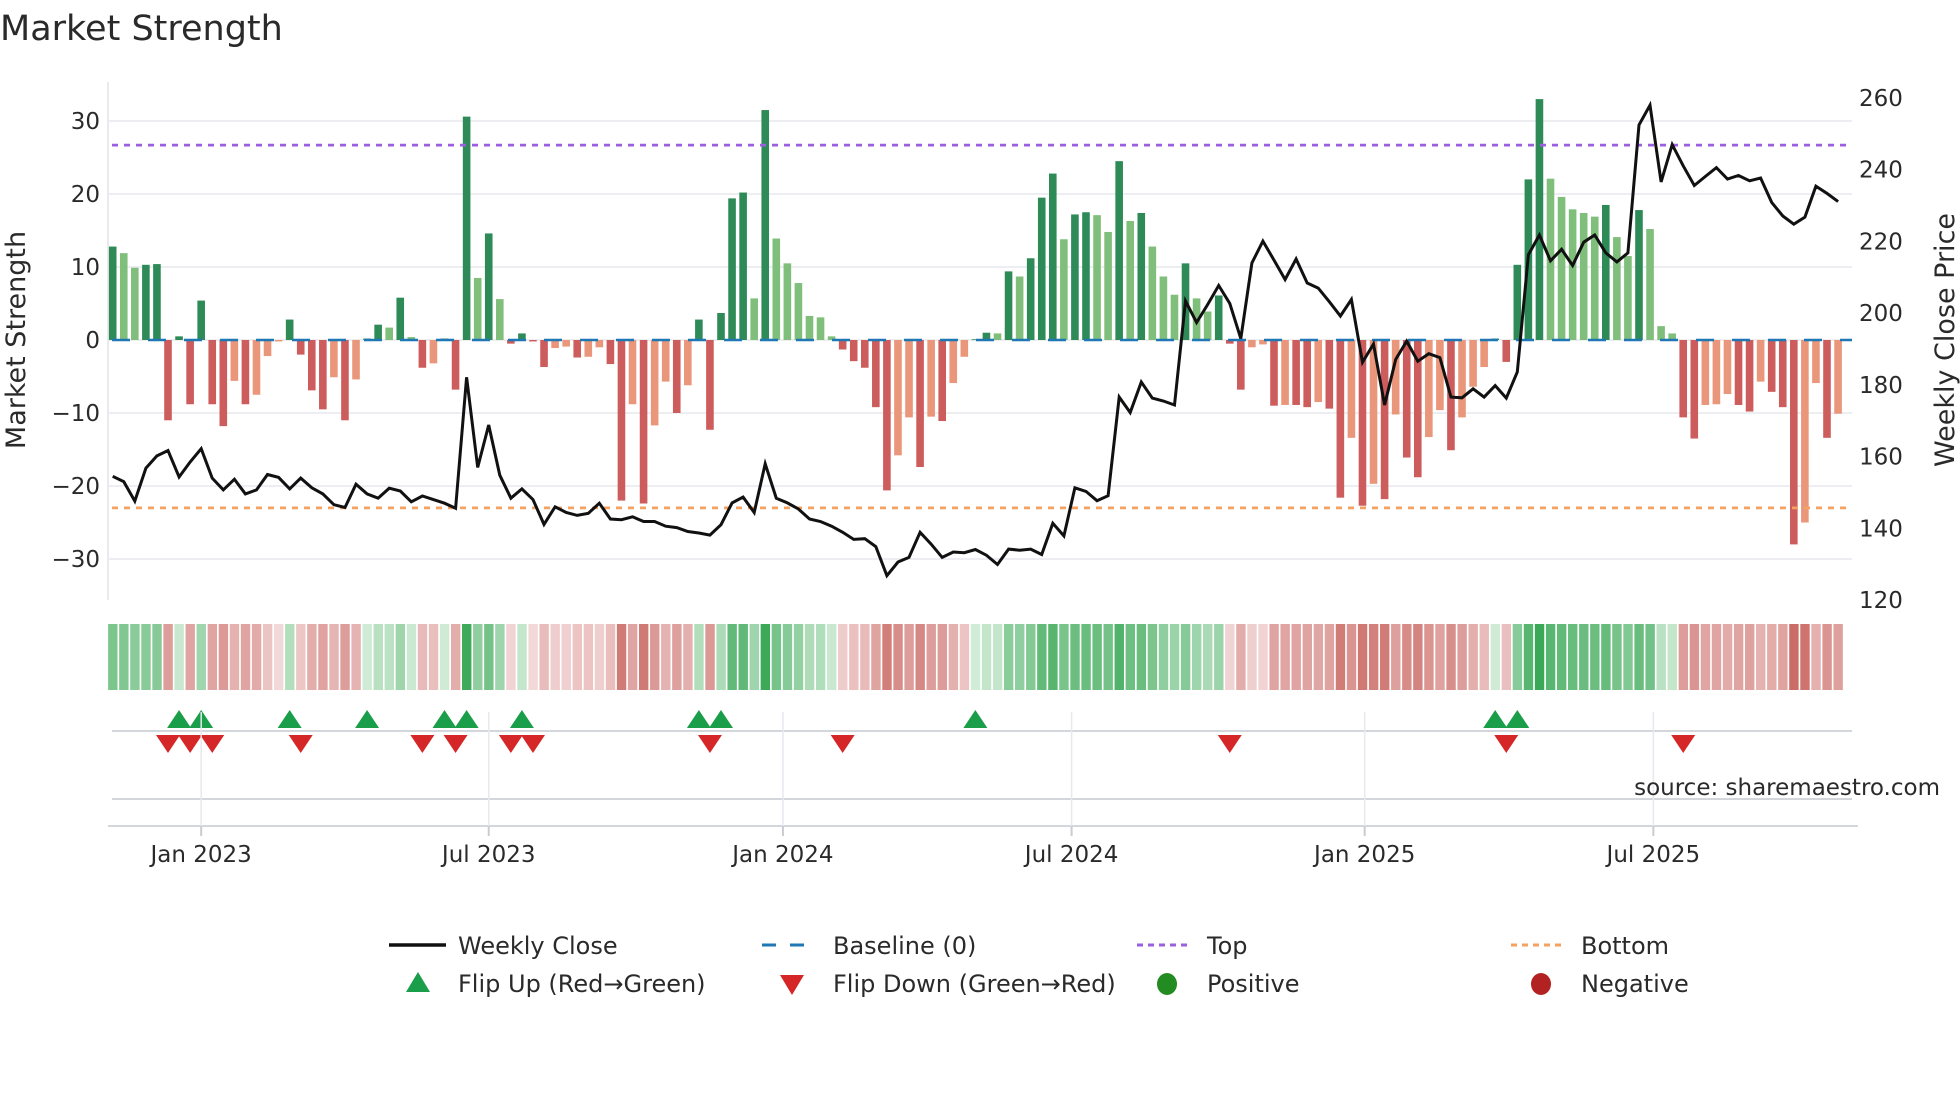  Describe the element at coordinates (1881, 386) in the screenshot. I see `y2-tick-label: 180` at that location.